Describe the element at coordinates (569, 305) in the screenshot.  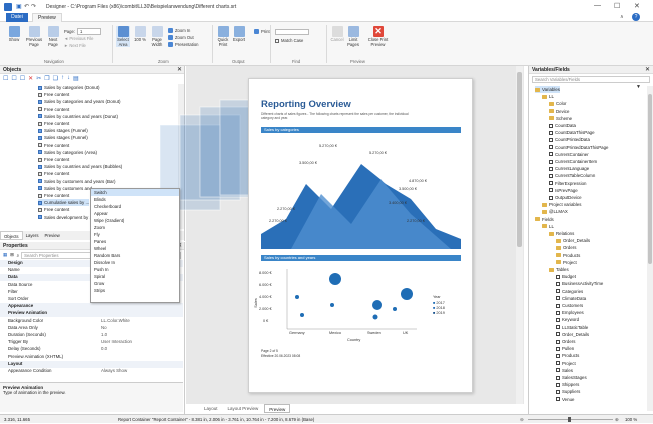
I see `tree-item: Customers` at that location.